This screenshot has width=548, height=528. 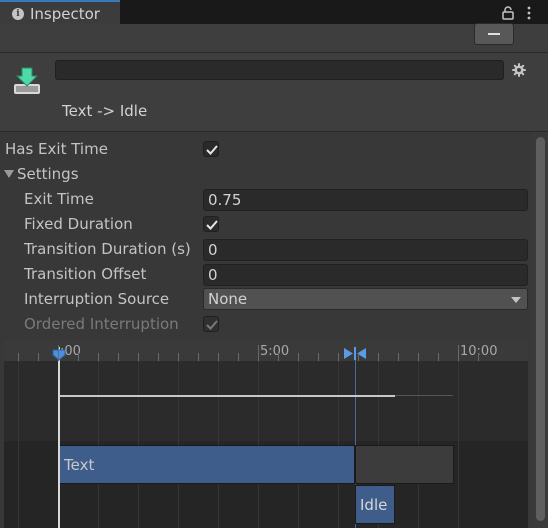 I want to click on playhead-marker-icon, so click(x=59, y=353).